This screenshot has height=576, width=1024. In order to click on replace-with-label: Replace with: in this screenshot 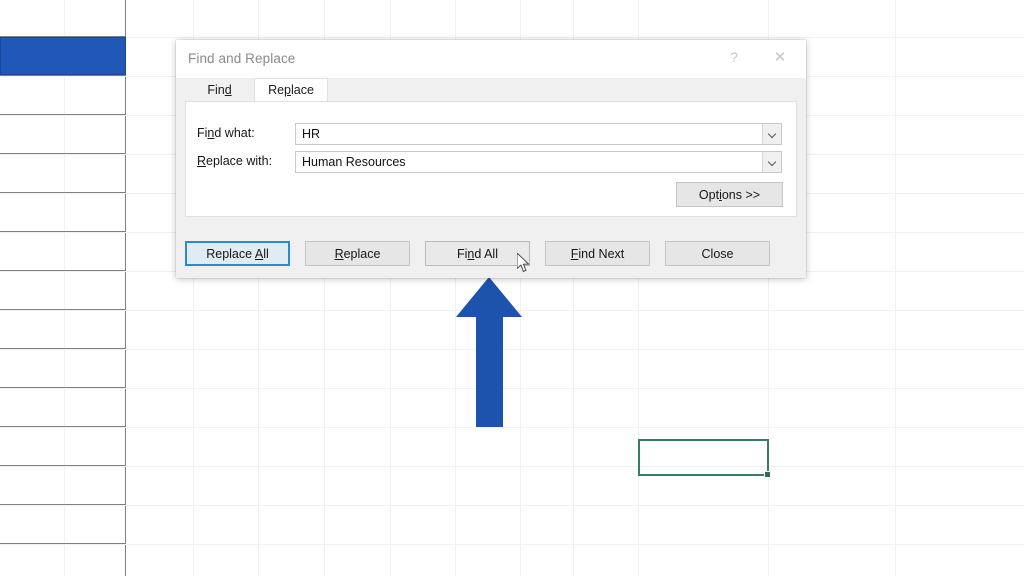, I will do `click(235, 161)`.